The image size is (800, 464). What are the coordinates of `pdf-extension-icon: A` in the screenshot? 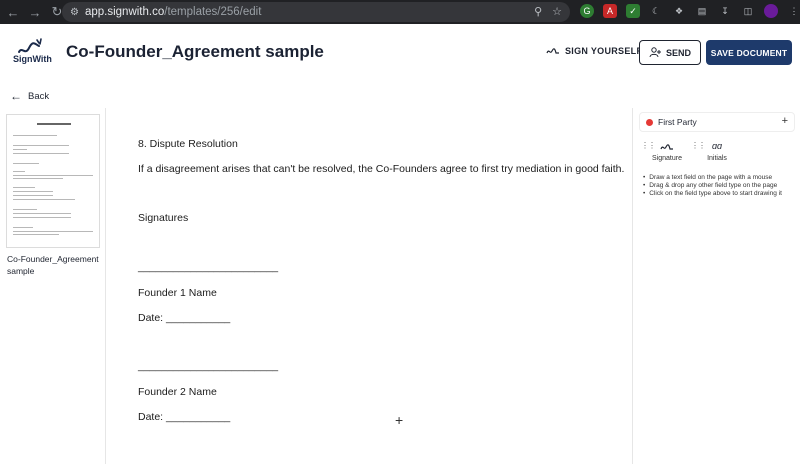 It's located at (610, 11).